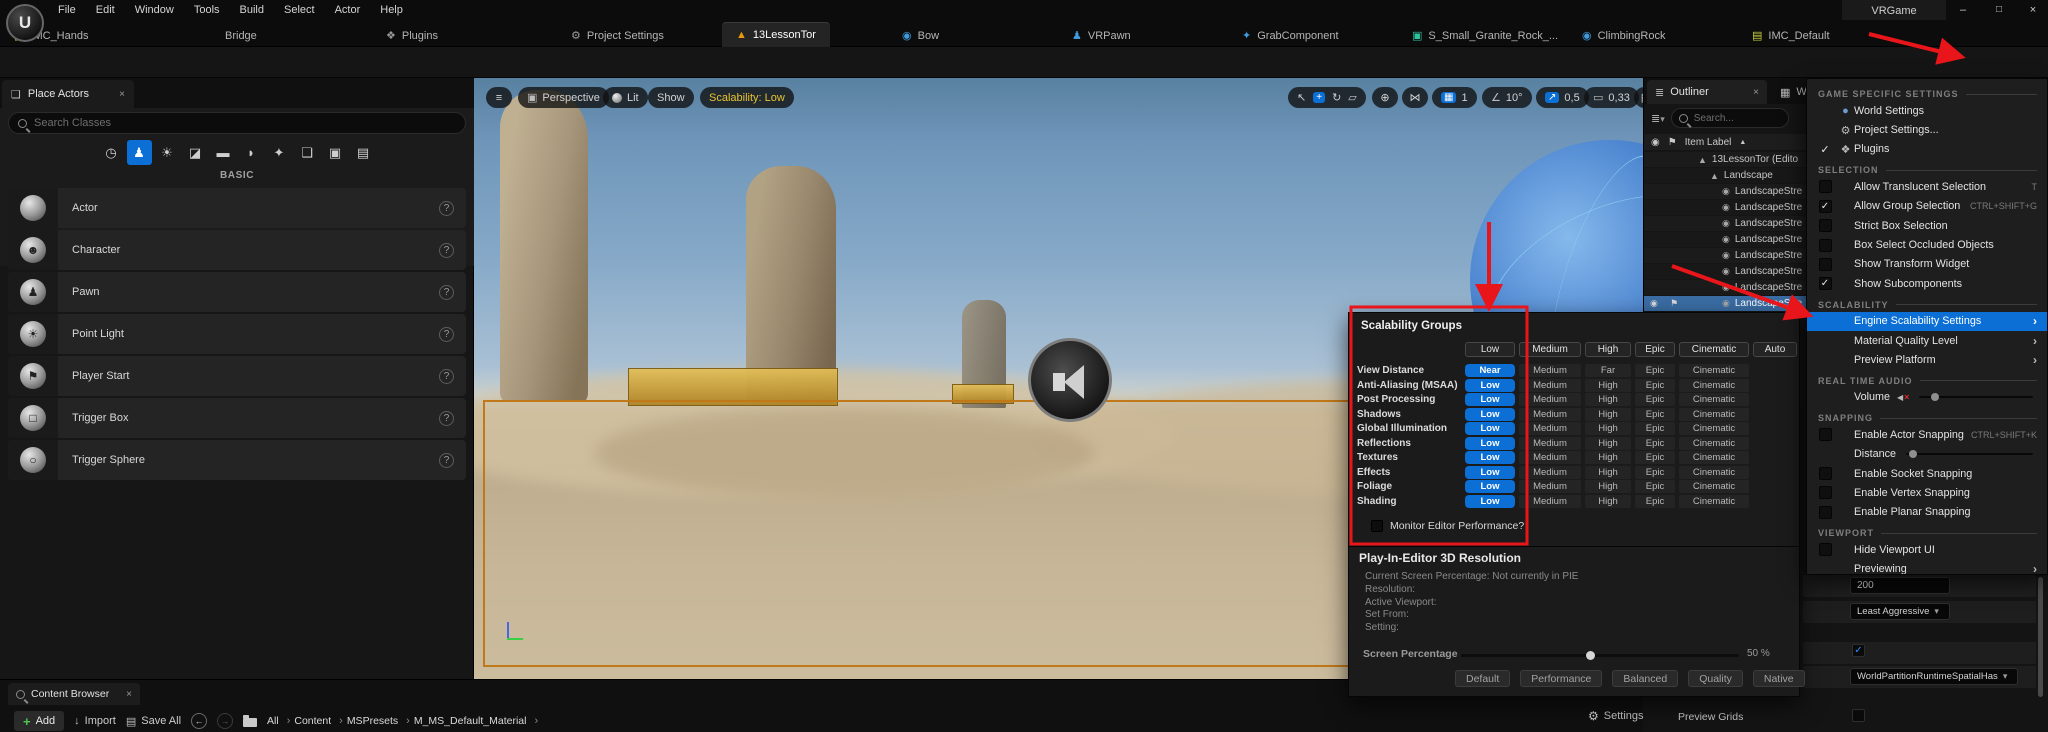 The width and height of the screenshot is (2048, 732). I want to click on content-browser-tab: Content Browser ×, so click(74, 694).